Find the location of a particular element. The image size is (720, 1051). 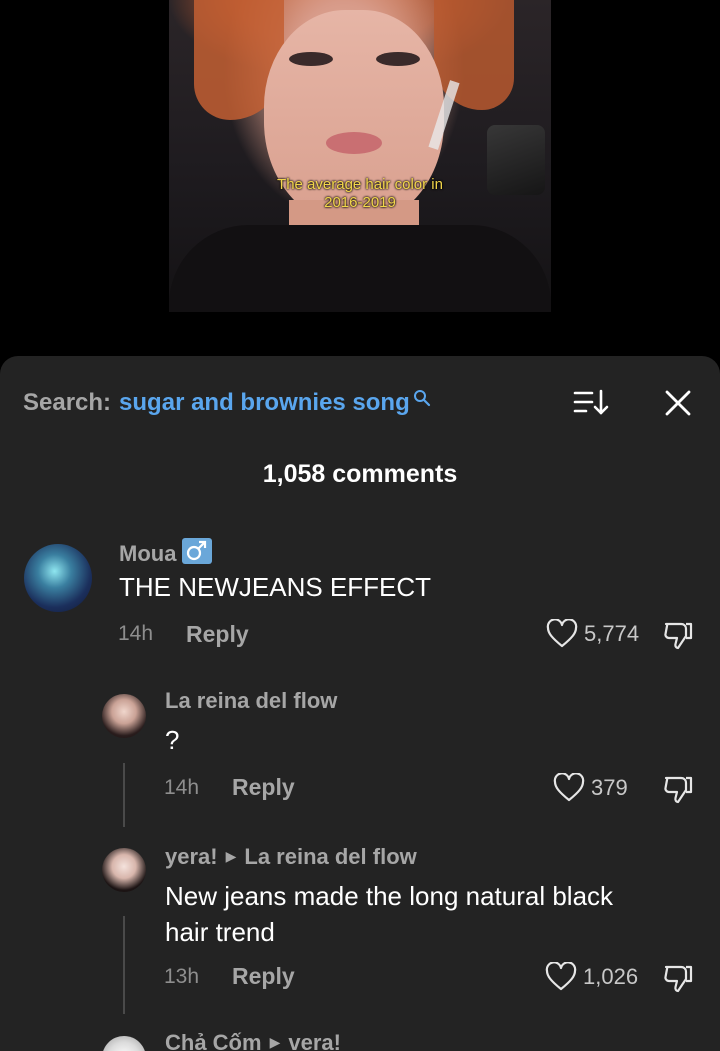

close-icon is located at coordinates (678, 403).